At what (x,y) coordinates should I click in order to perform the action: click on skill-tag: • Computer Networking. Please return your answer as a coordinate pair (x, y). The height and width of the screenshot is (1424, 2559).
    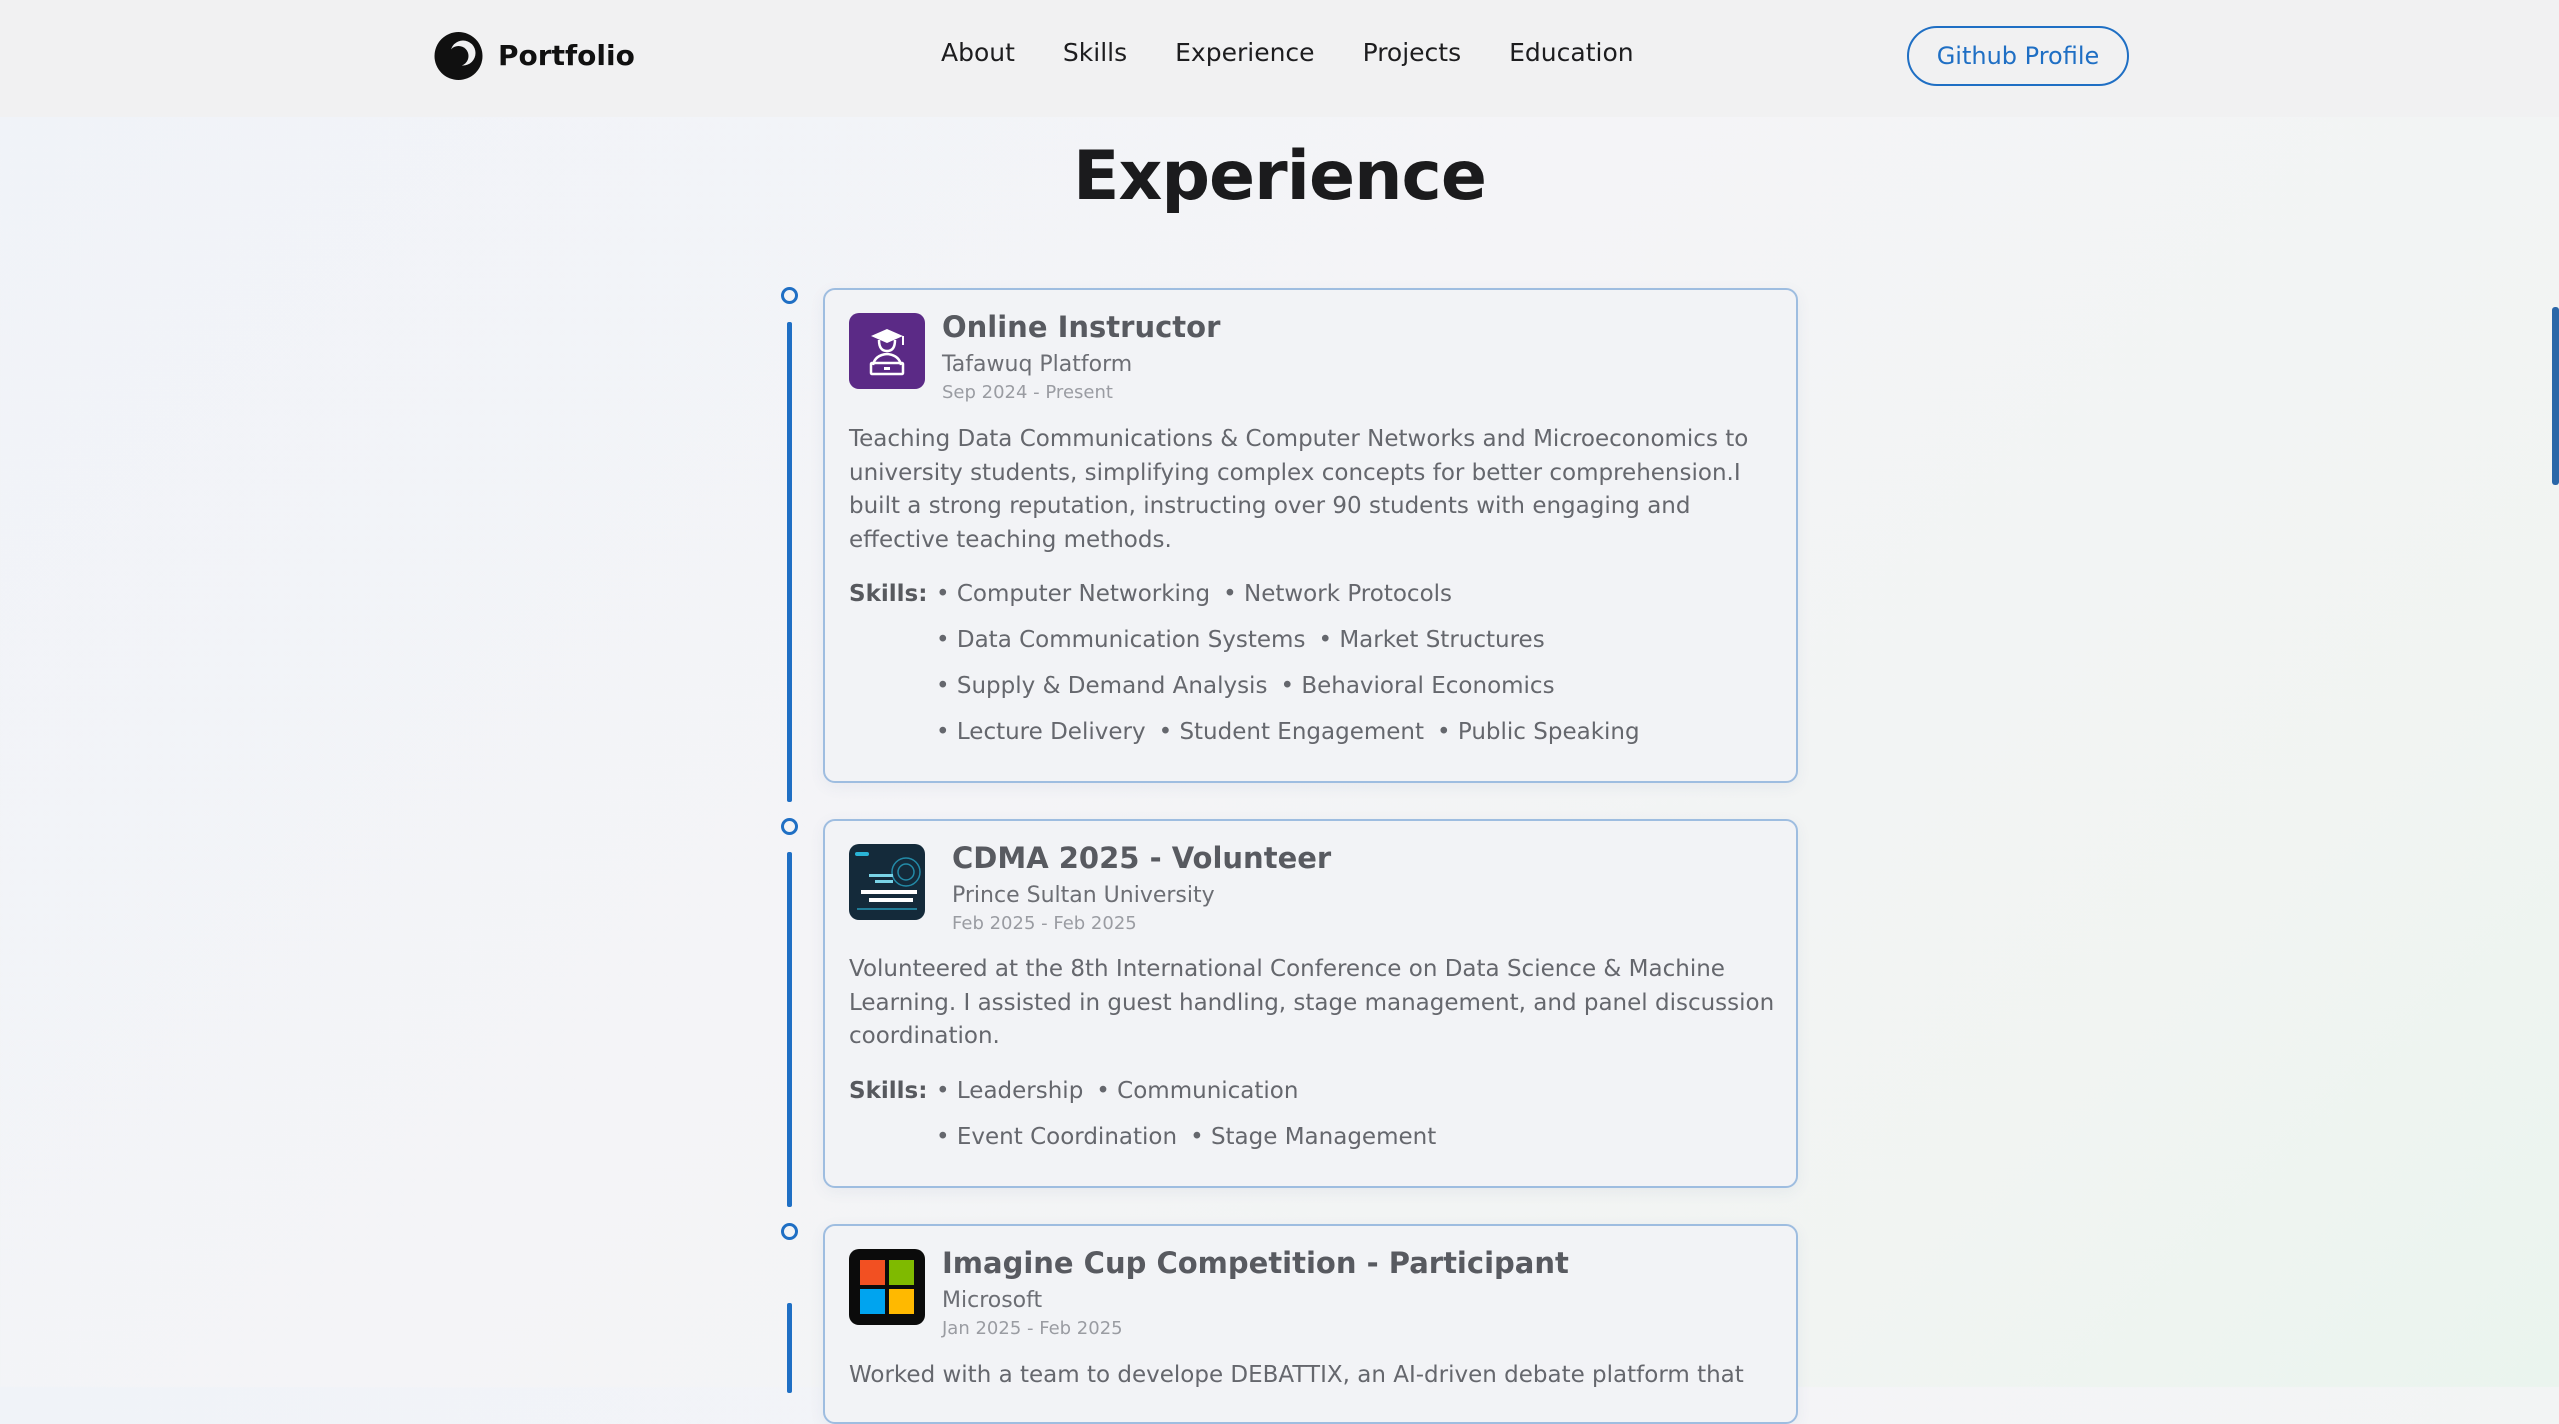
    Looking at the image, I should click on (1073, 594).